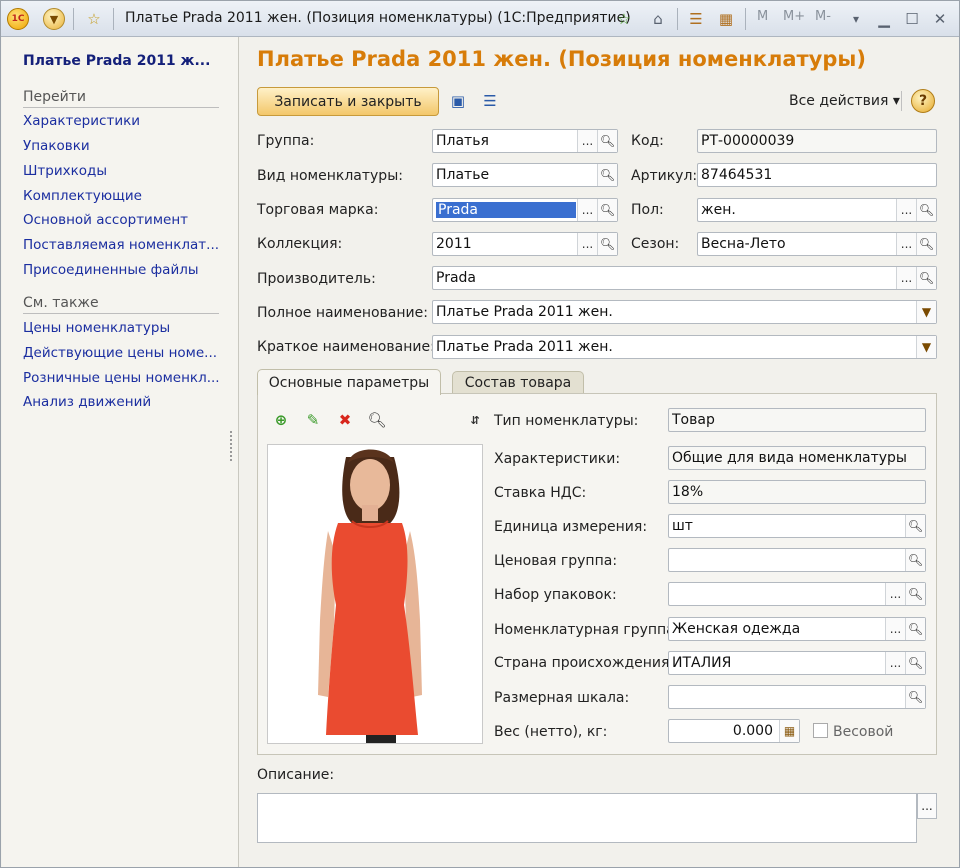 This screenshot has height=868, width=960. Describe the element at coordinates (844, 101) in the screenshot. I see `all-actions-menu: Все действия ▾` at that location.